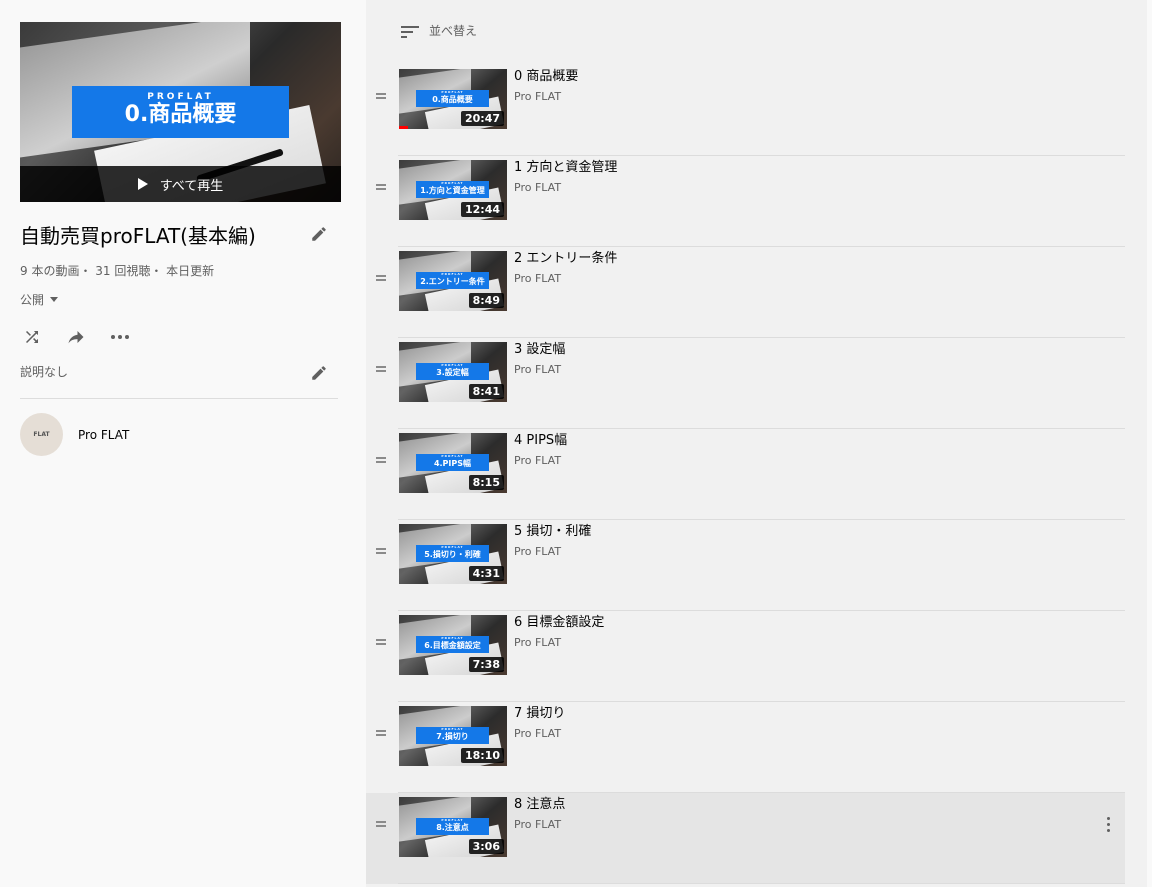 Image resolution: width=1152 pixels, height=887 pixels. I want to click on thumbnail-banner-text: 7.損切り, so click(452, 735).